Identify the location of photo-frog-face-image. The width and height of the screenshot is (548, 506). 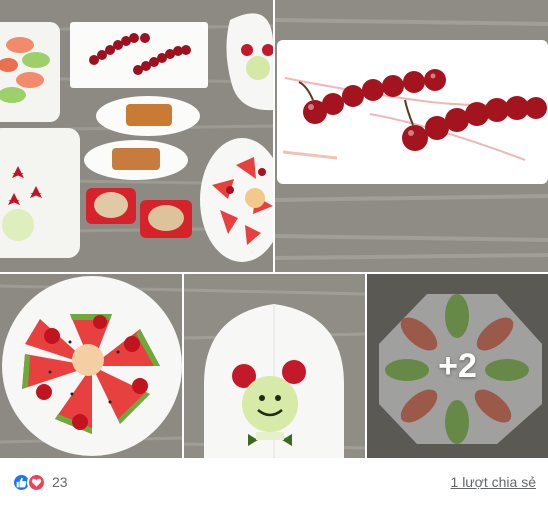
(274, 366).